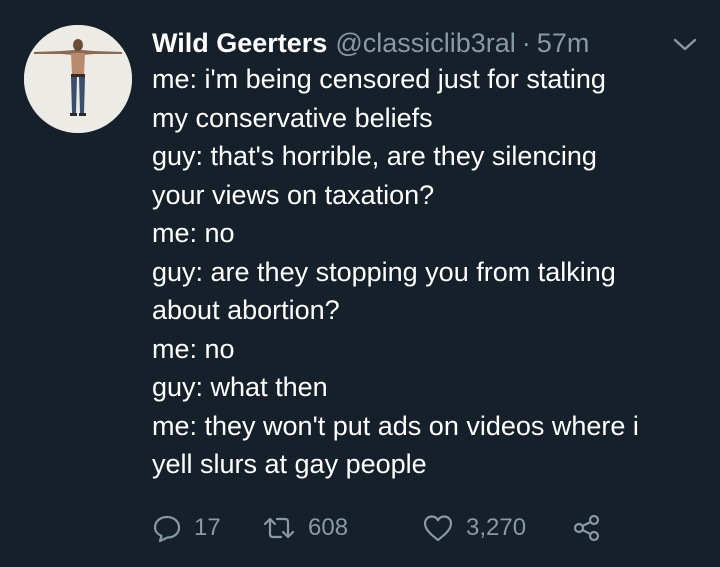  I want to click on tweet-line: about abortion?, so click(246, 310).